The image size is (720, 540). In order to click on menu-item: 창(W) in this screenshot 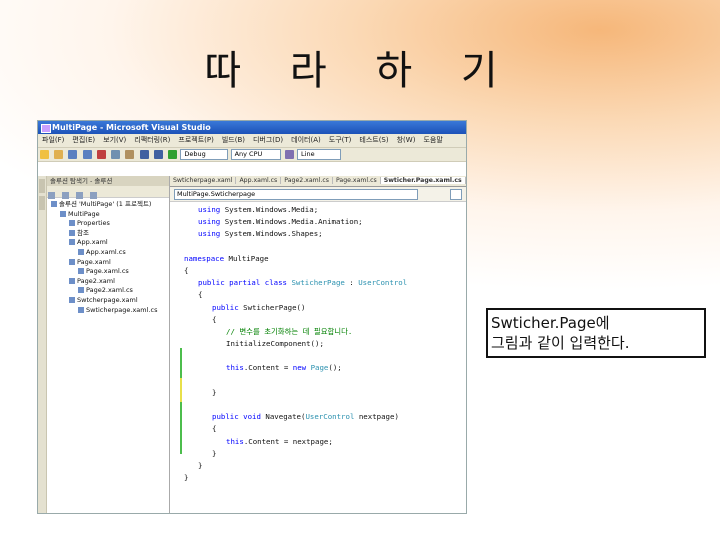, I will do `click(406, 140)`.